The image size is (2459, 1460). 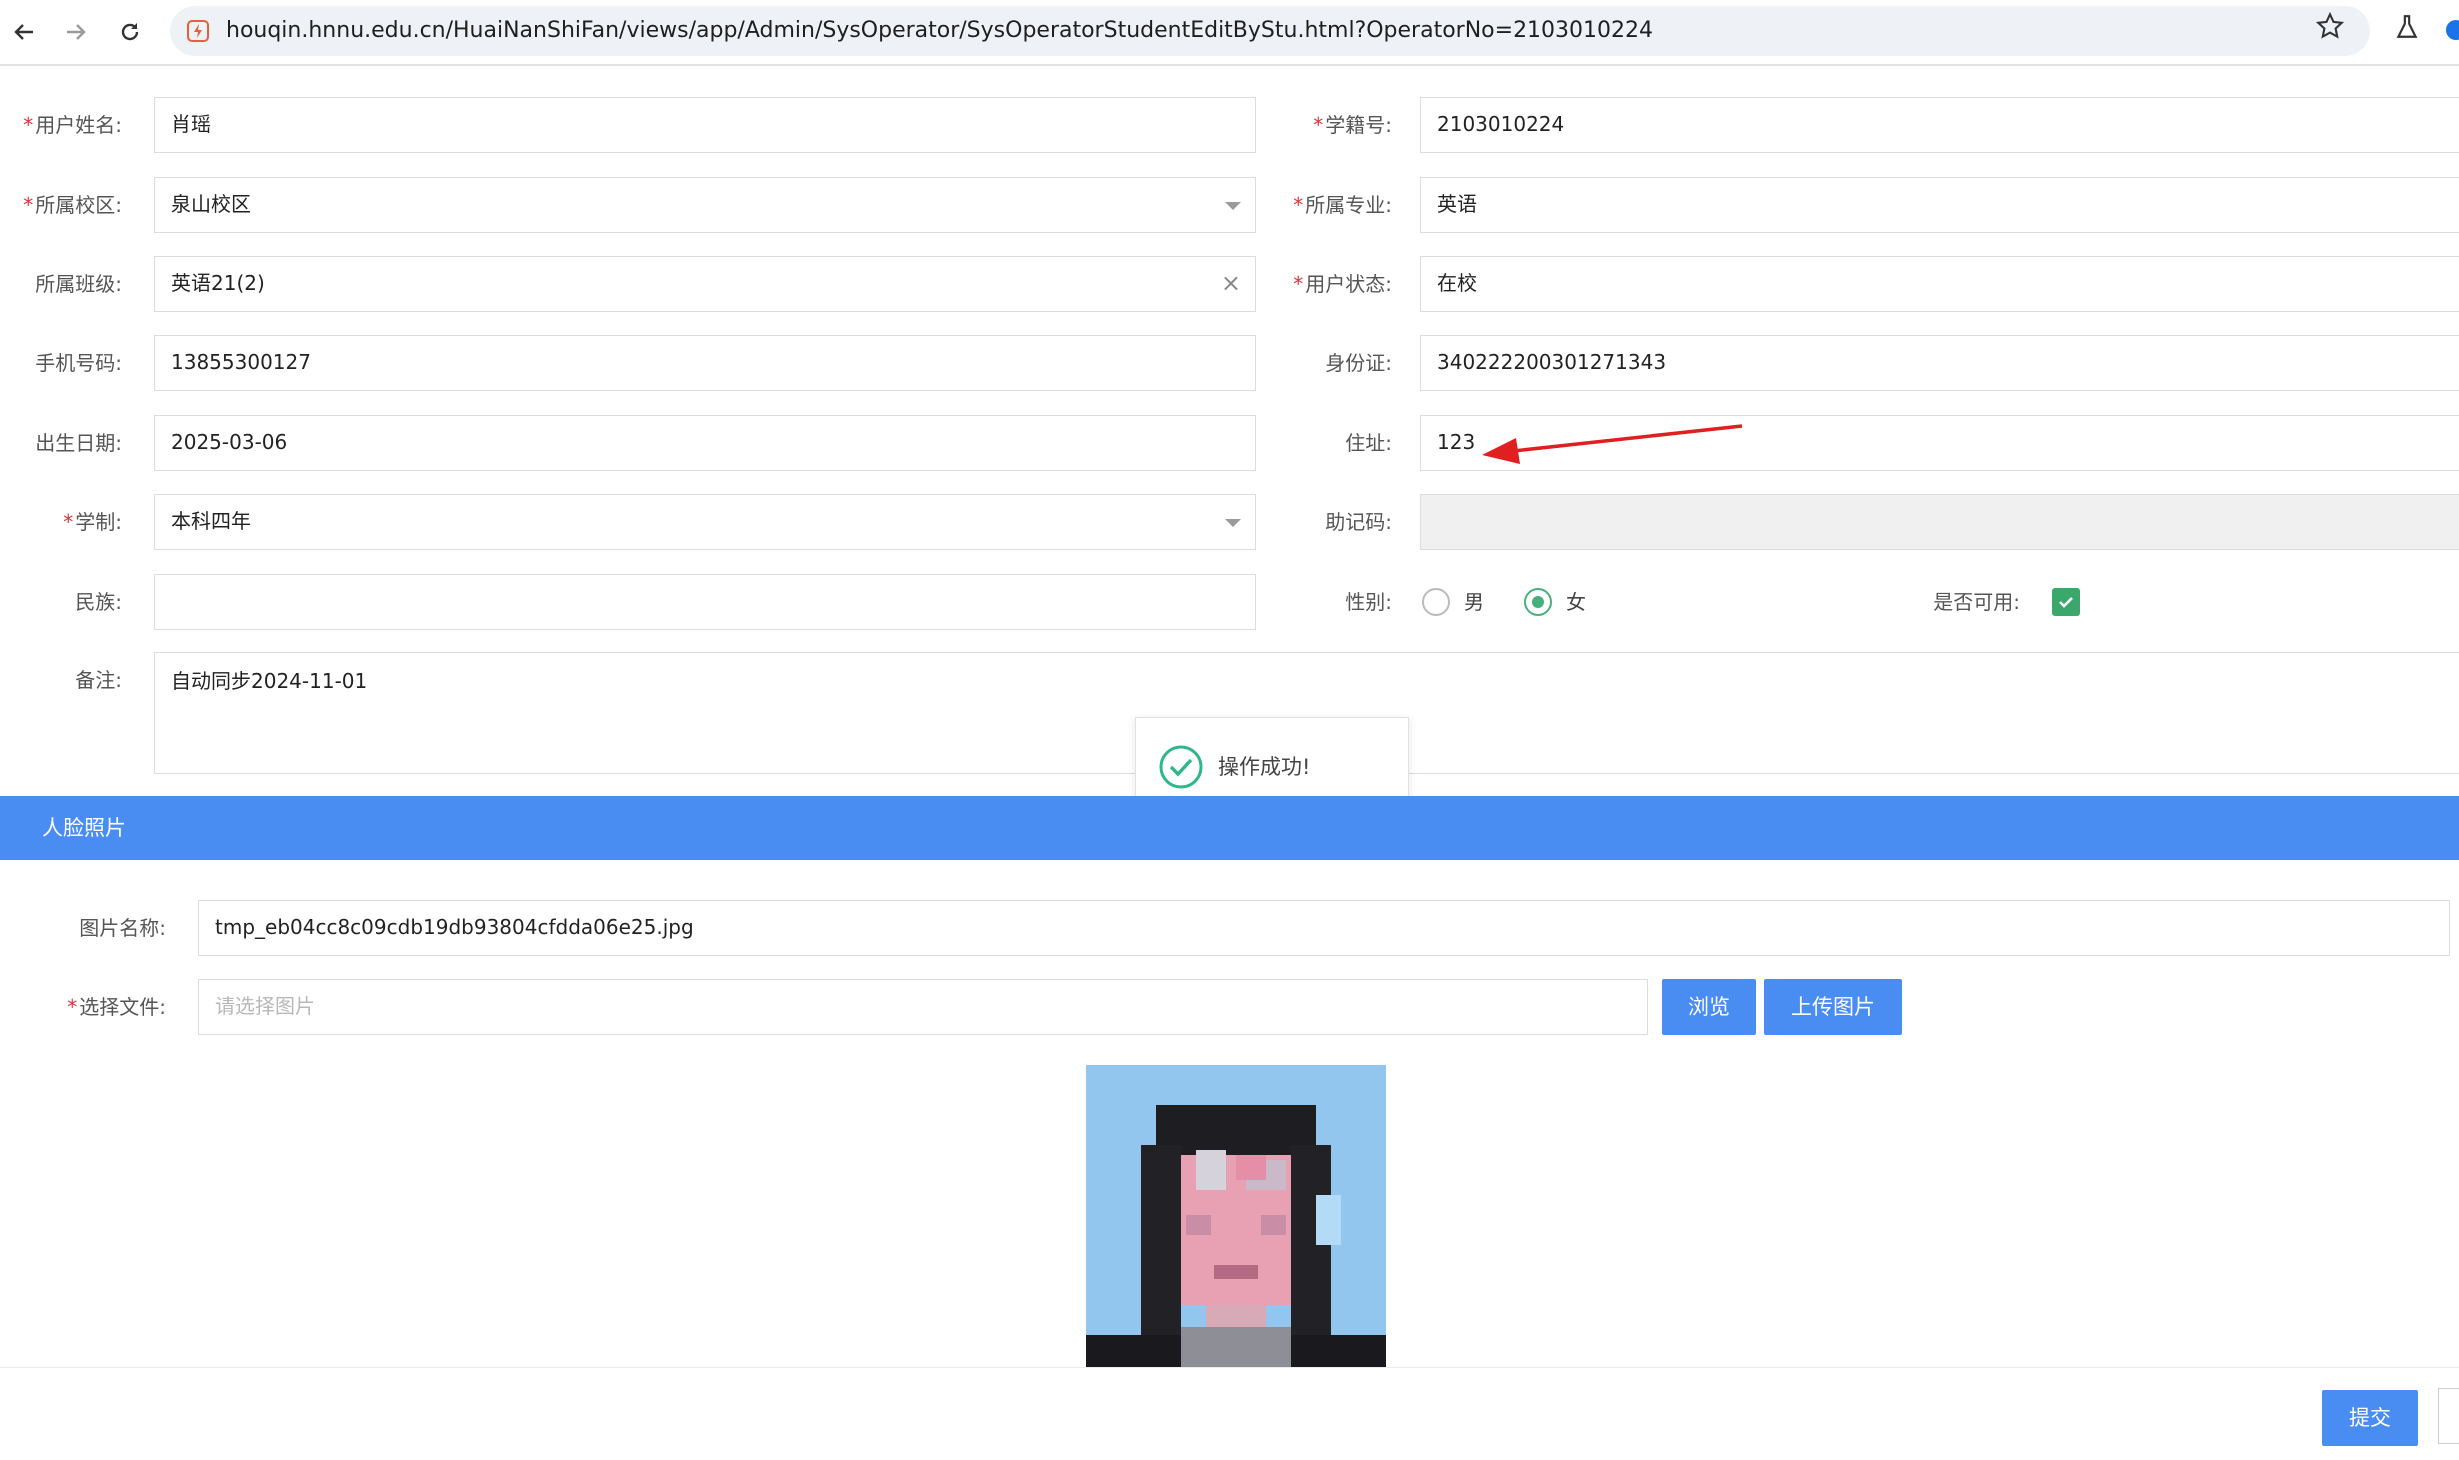 I want to click on remark-label: 备注:, so click(x=98, y=680).